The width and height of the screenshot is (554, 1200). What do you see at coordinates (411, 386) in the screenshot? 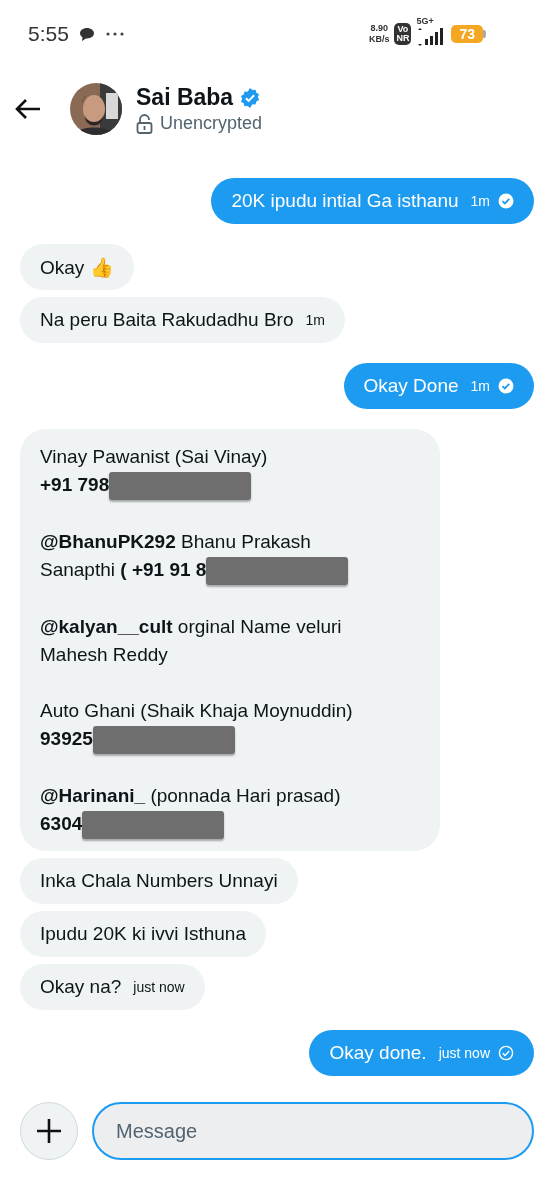
I see `message-text: Okay Done` at bounding box center [411, 386].